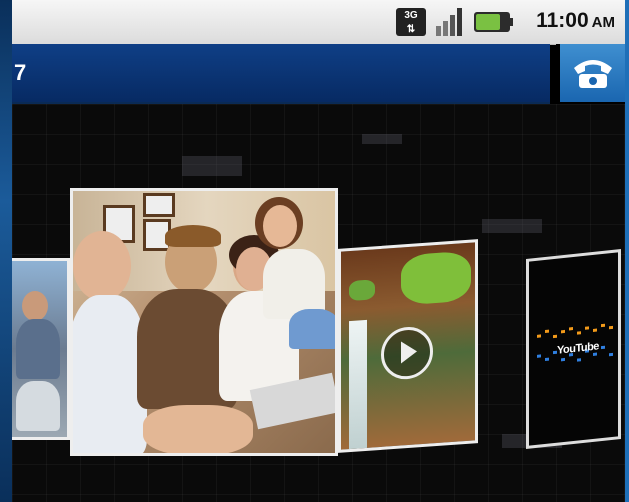 Image resolution: width=629 pixels, height=502 pixels. I want to click on photo-frame-picture, so click(159, 205).